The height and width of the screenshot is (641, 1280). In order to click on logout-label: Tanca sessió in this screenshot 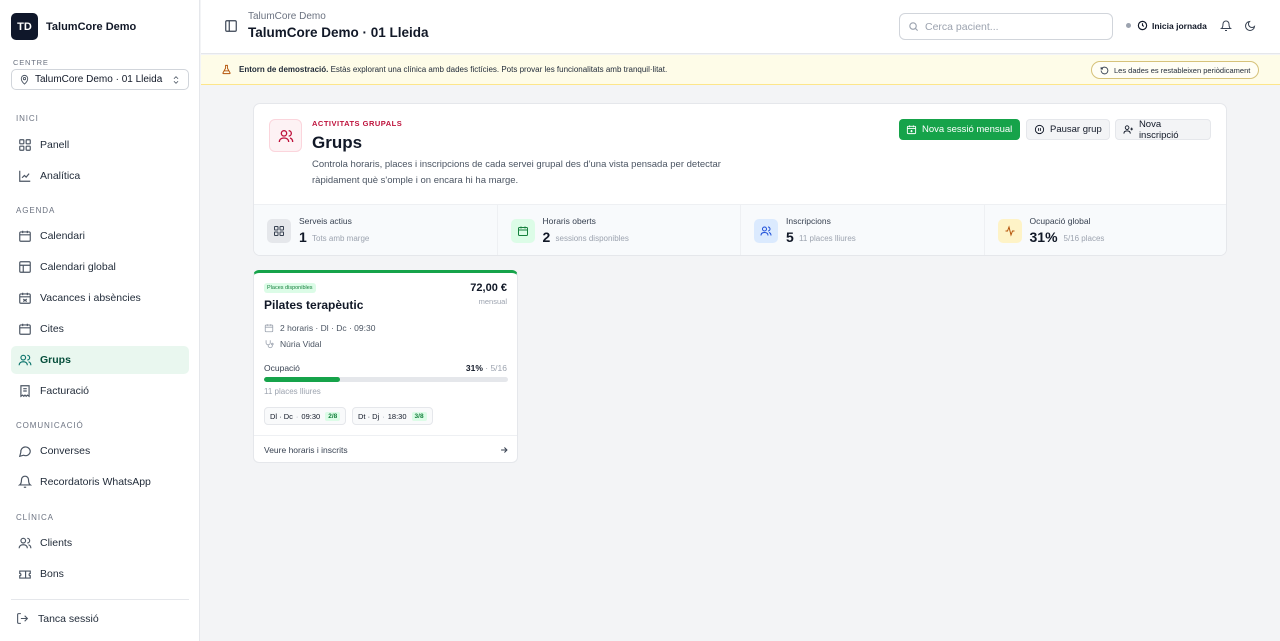, I will do `click(68, 618)`.